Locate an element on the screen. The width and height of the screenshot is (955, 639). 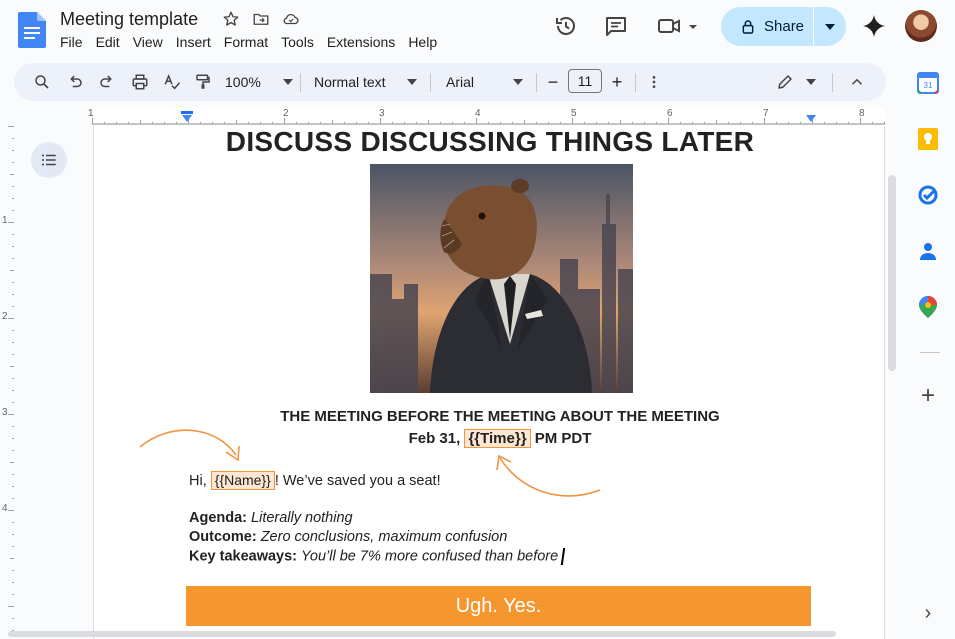
document-outline-button is located at coordinates (49, 160).